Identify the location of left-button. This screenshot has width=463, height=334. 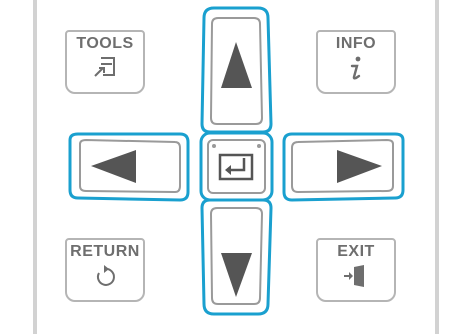
(129, 167).